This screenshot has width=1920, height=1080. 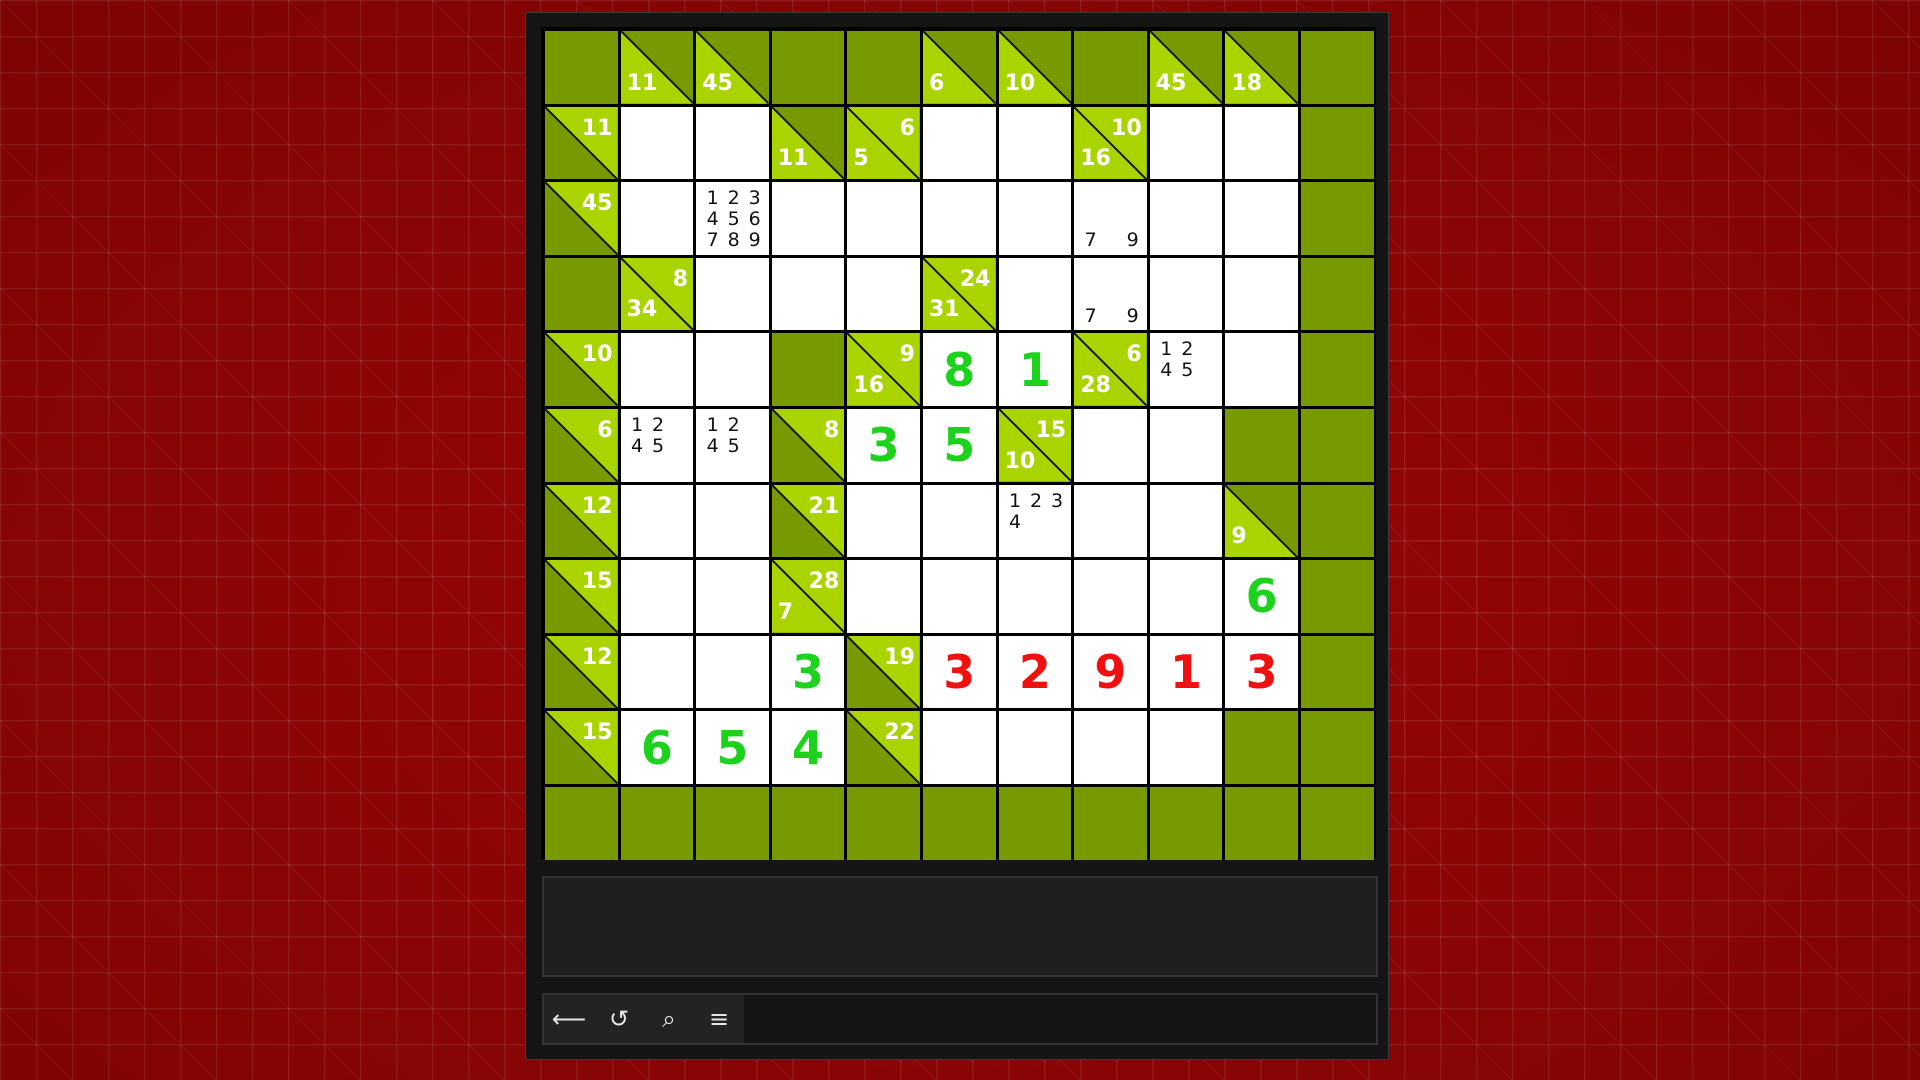 What do you see at coordinates (937, 83) in the screenshot?
I see `down-clue: 6` at bounding box center [937, 83].